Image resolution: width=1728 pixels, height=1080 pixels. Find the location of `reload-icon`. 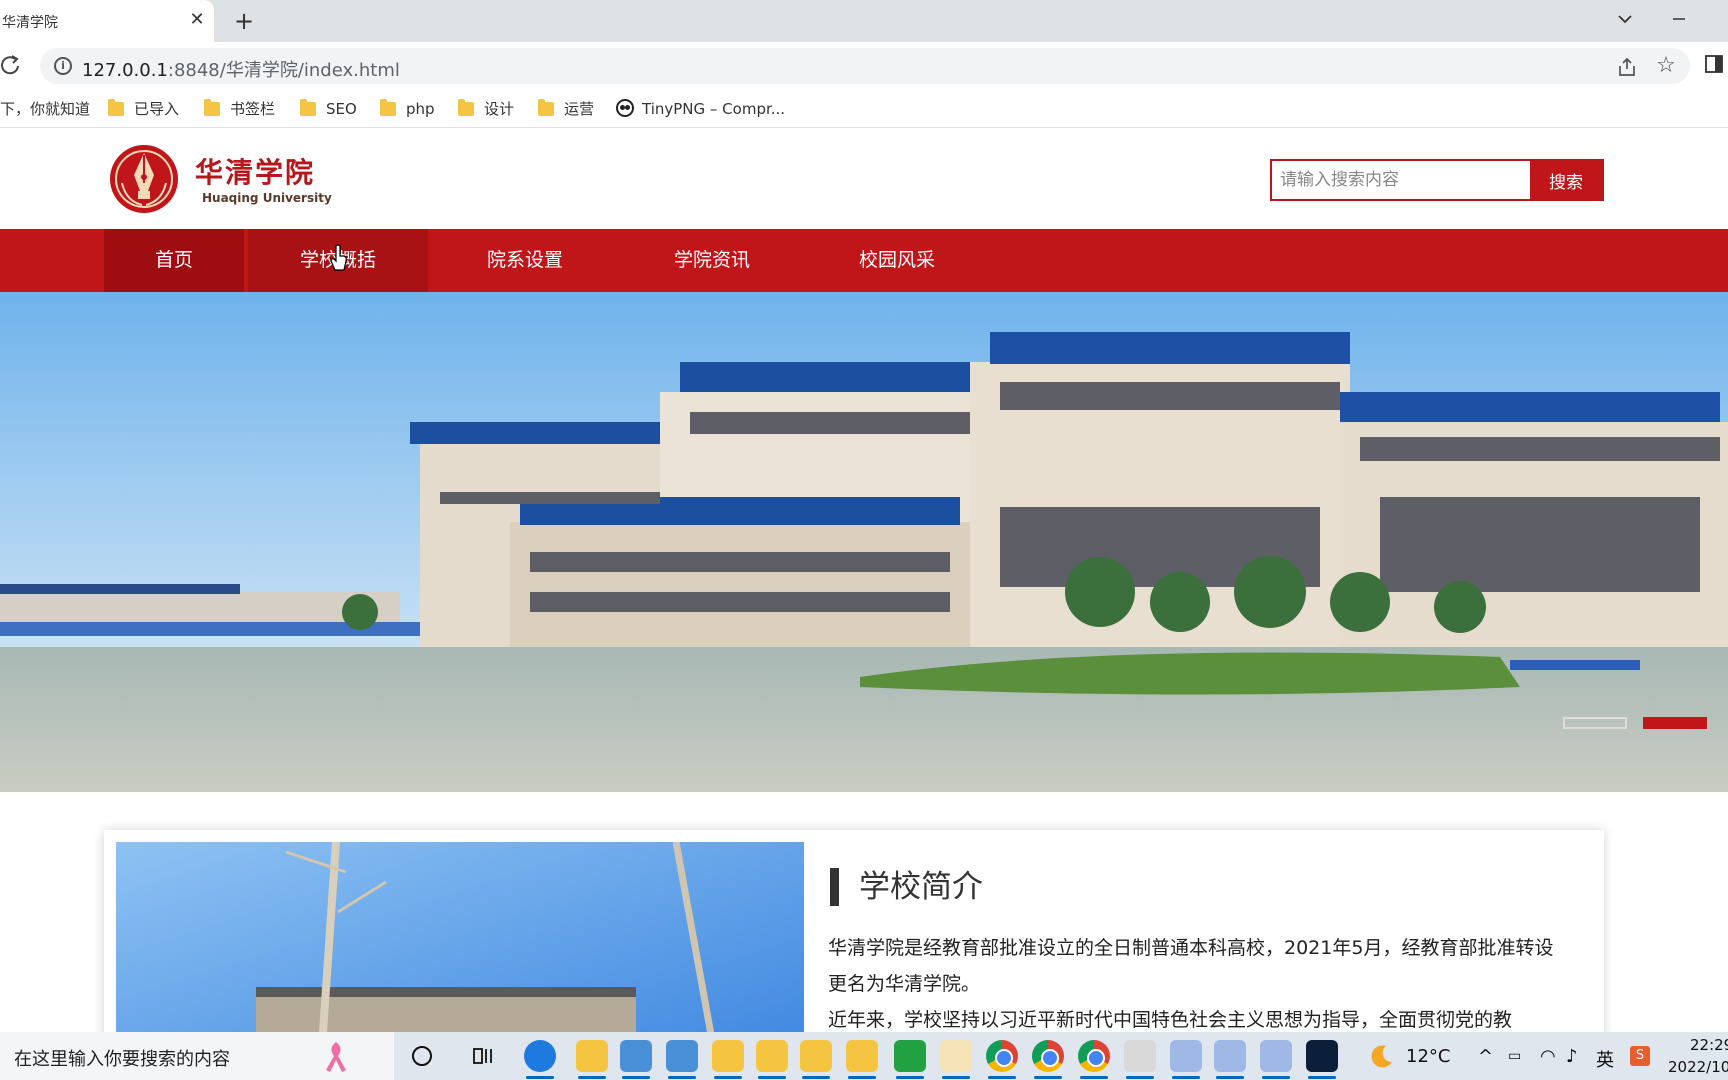

reload-icon is located at coordinates (11, 66).